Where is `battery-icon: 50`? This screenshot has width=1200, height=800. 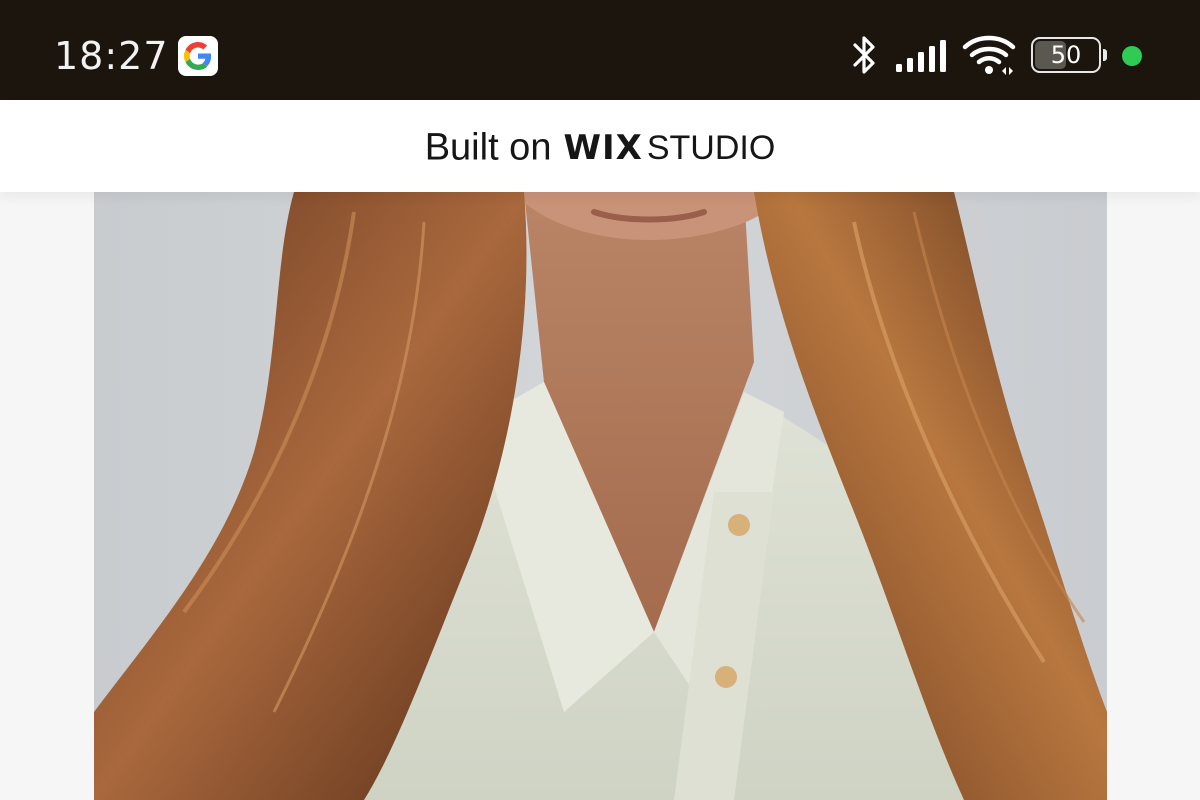
battery-icon: 50 is located at coordinates (1069, 55).